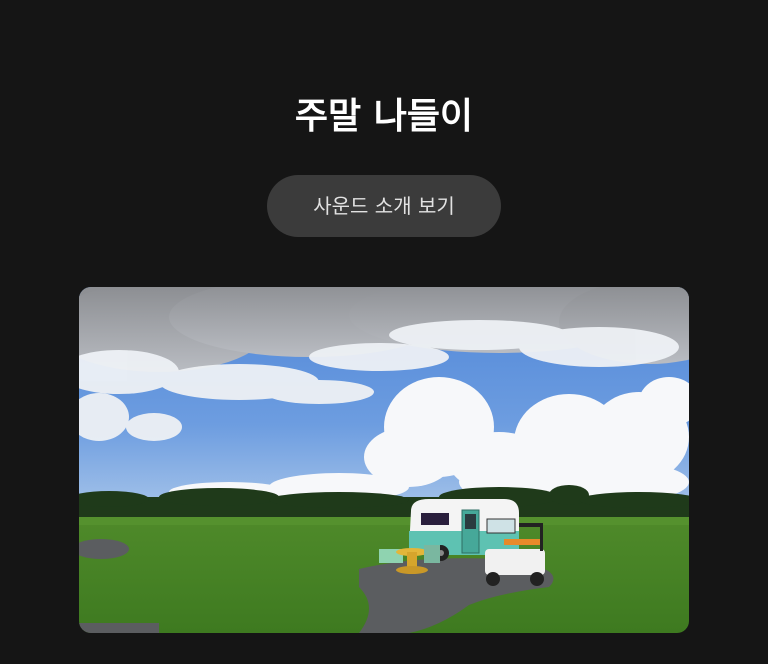 Image resolution: width=768 pixels, height=664 pixels. I want to click on page-title: 주말 나들이, so click(384, 116).